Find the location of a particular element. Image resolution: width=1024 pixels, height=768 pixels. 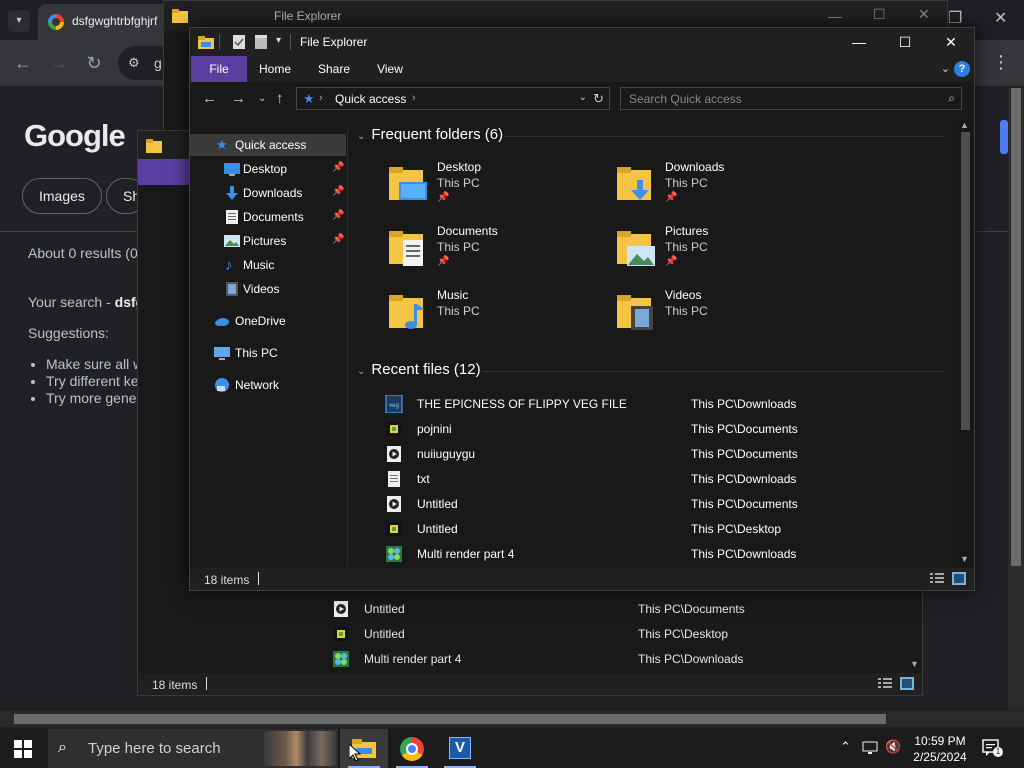

recent-files-header: ⌄ Recent files (12) is located at coordinates (419, 371).